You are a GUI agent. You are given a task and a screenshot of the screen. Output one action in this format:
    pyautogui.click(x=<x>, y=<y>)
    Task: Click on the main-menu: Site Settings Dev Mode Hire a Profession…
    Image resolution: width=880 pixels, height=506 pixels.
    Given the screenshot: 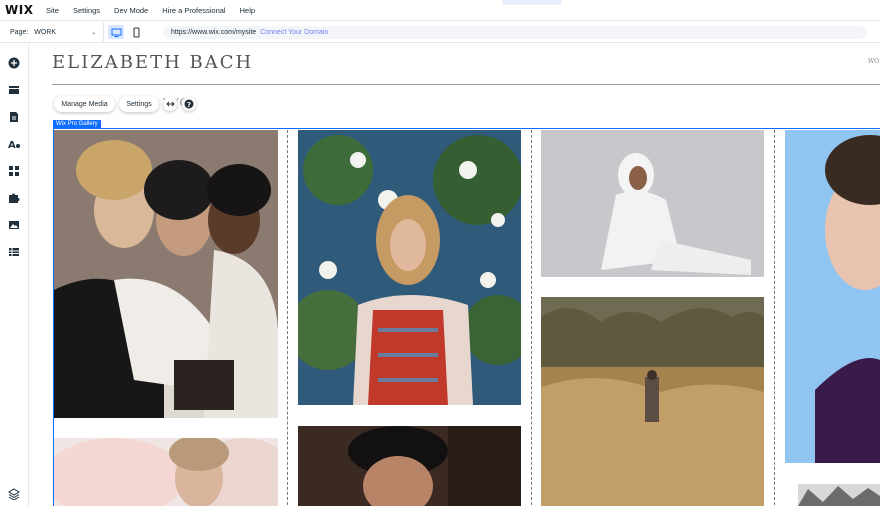 What is the action you would take?
    pyautogui.click(x=150, y=10)
    